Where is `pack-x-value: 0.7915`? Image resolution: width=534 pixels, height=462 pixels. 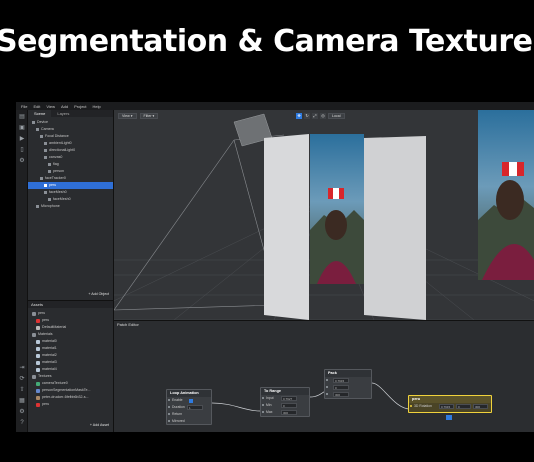 pack-x-value: 0.7915 is located at coordinates (341, 380).